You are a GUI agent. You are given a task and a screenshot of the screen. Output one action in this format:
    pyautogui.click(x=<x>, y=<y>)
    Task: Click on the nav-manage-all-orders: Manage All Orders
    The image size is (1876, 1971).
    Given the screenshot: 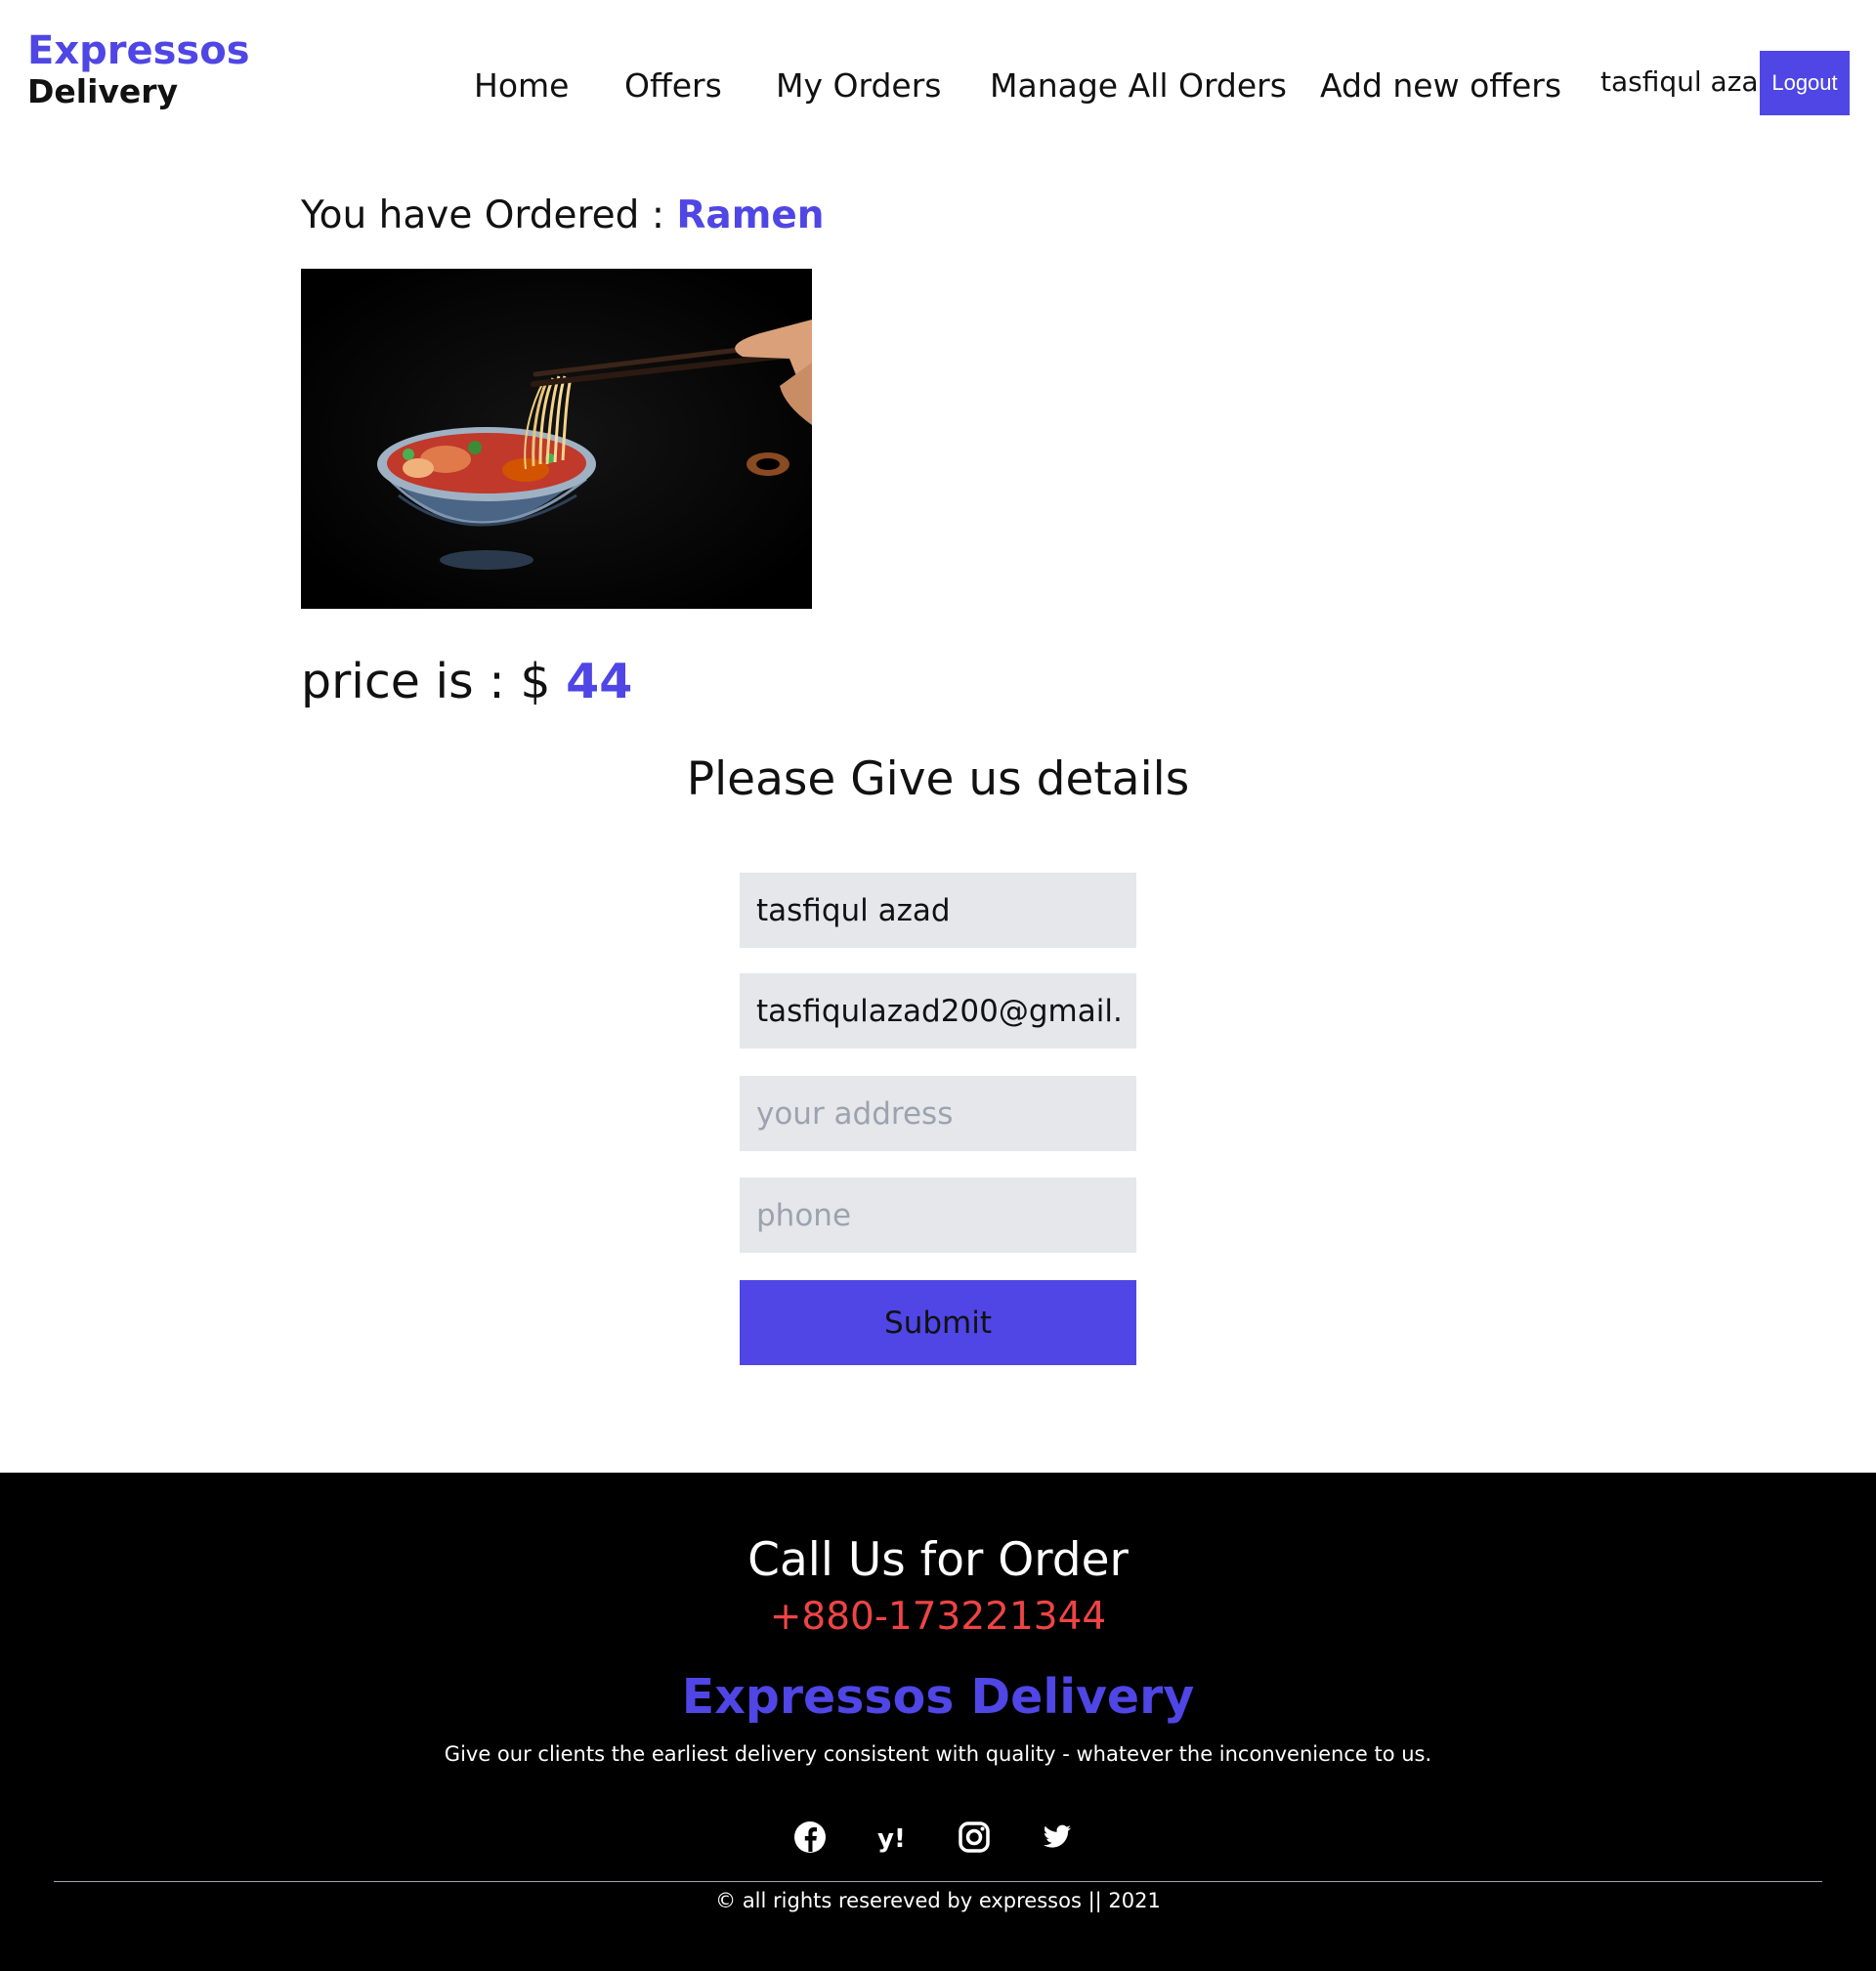 What is the action you would take?
    pyautogui.click(x=1138, y=86)
    